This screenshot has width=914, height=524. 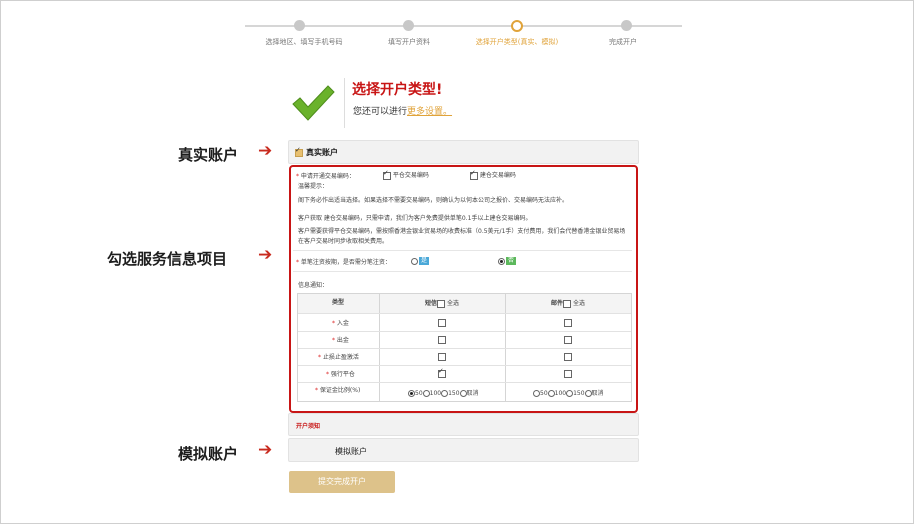 I want to click on col-header-sms: 短信 全选, so click(x=442, y=303).